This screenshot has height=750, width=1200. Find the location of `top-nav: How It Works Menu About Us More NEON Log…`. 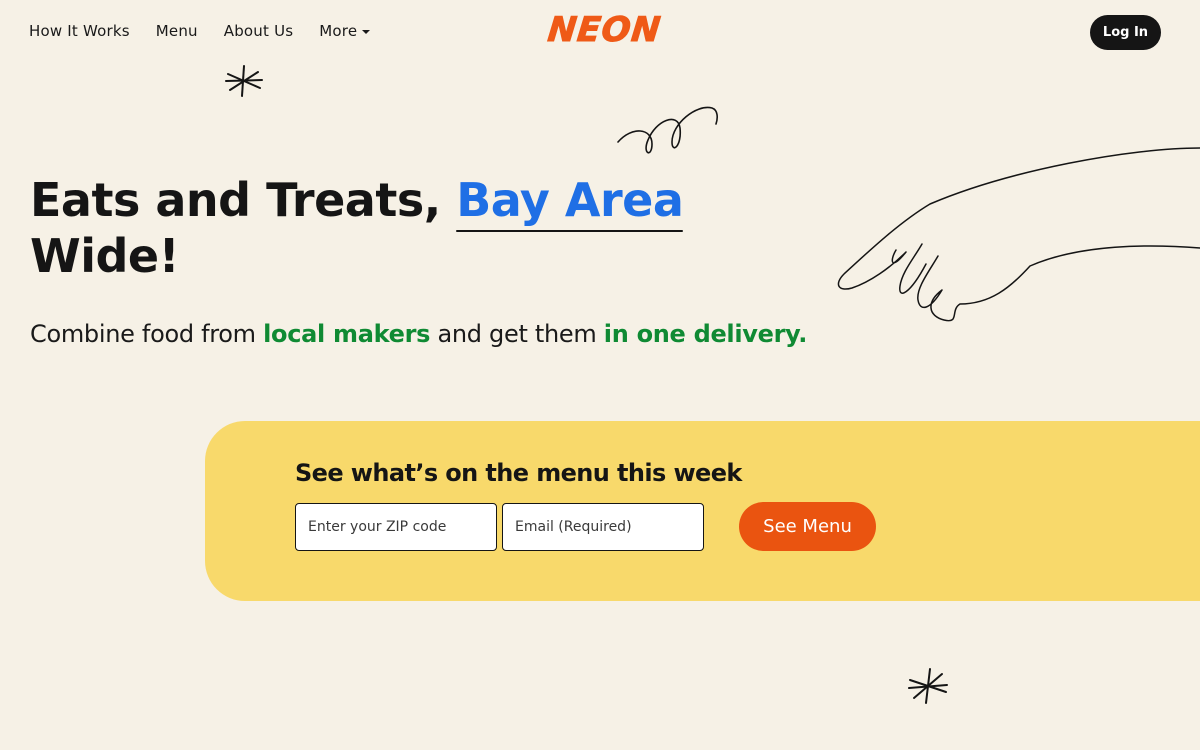

top-nav: How It Works Menu About Us More NEON Log… is located at coordinates (600, 33).